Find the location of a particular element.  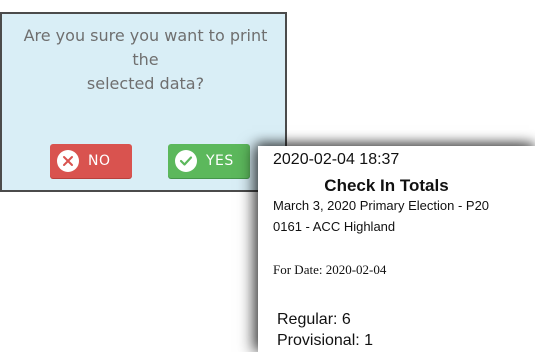

receipt-precinct: 0161 - ACC Highland is located at coordinates (334, 226).